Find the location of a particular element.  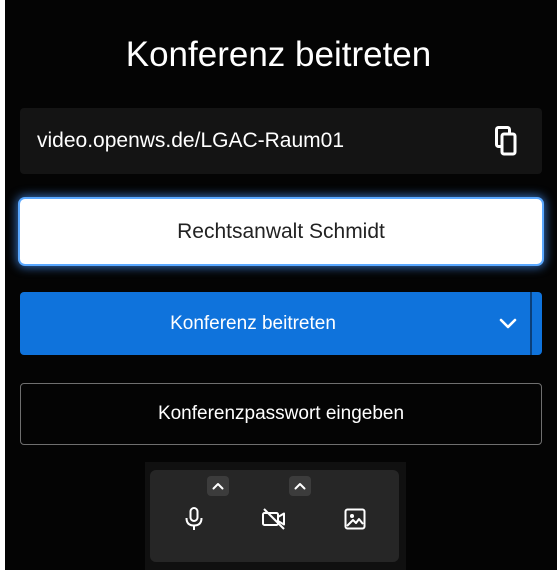

audio-settings-toggle is located at coordinates (218, 486).